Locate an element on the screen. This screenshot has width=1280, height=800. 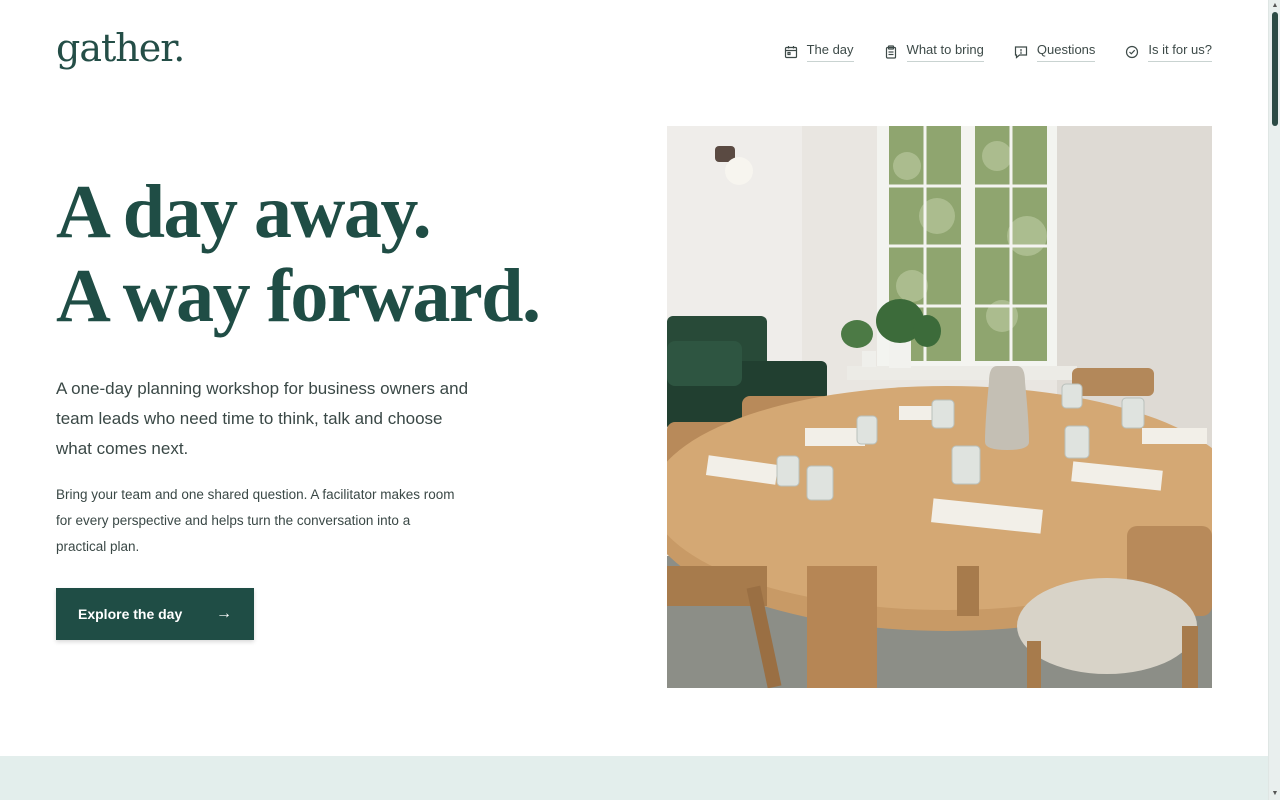
check-circle-icon is located at coordinates (1132, 52).